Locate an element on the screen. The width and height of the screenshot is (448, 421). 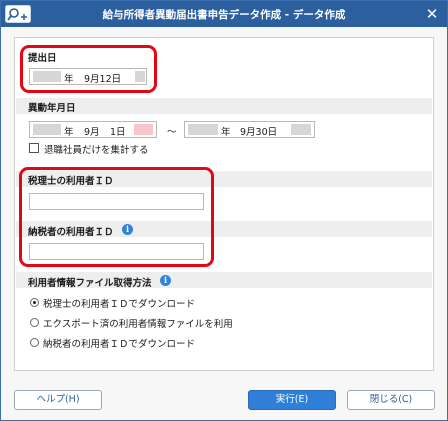
to-weekday-value is located at coordinates (301, 129).